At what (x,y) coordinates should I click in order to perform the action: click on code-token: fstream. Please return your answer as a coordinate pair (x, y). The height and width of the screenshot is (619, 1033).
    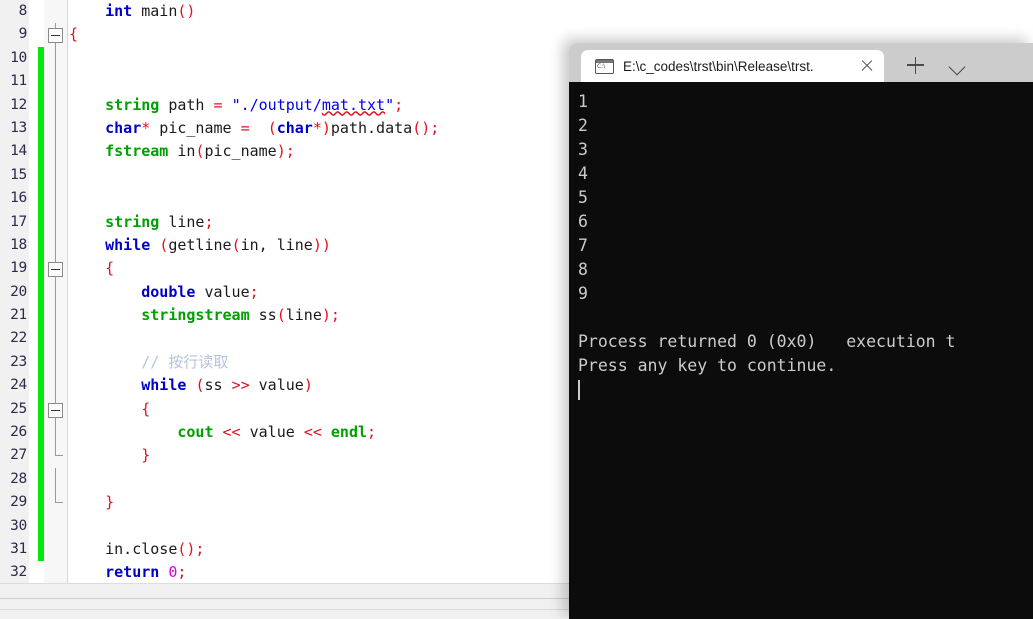
    Looking at the image, I should click on (137, 151).